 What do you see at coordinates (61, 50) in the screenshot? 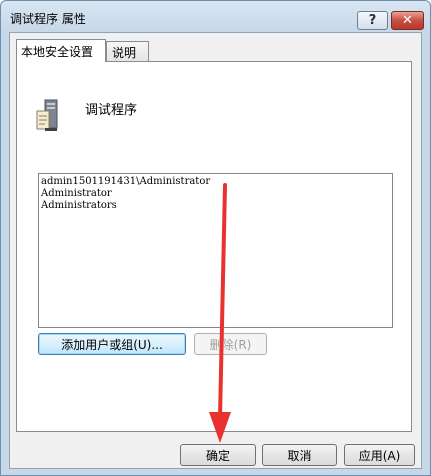
I see `tab-local-security-setting: 本地安全设置` at bounding box center [61, 50].